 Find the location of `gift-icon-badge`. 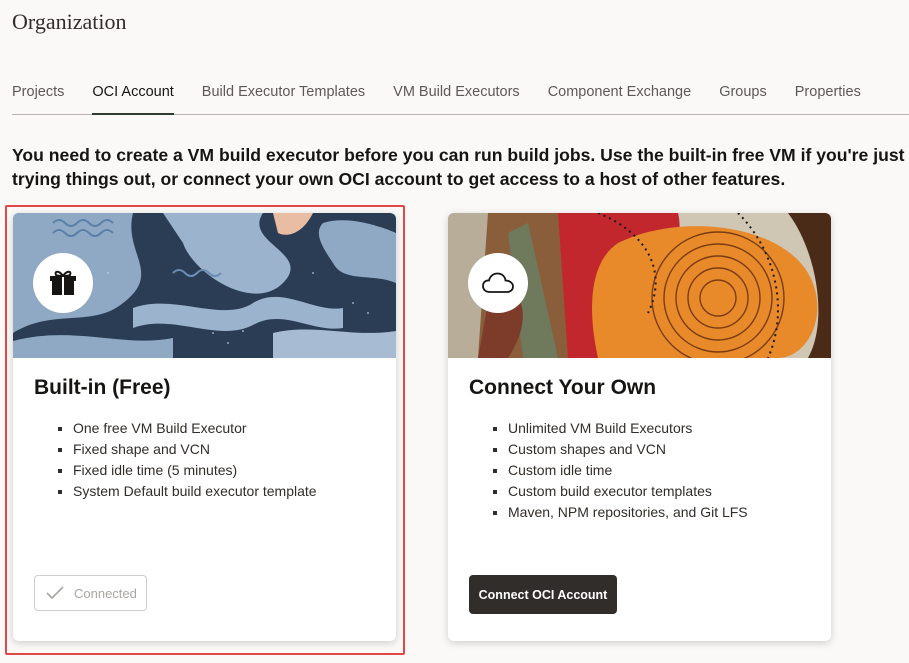

gift-icon-badge is located at coordinates (63, 283).